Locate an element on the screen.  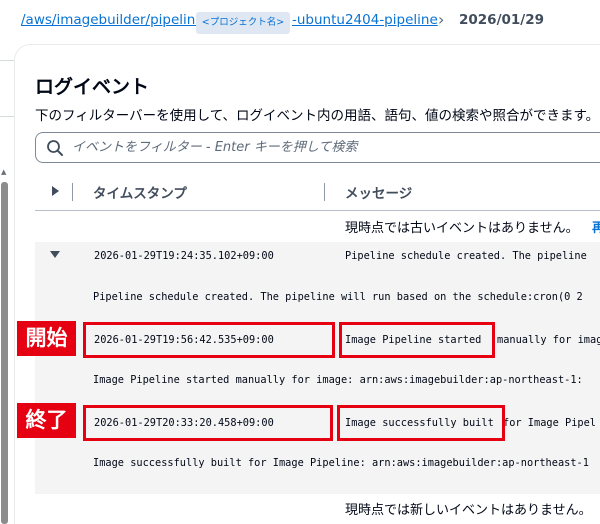
detail-message-end-tail: for Image Pipel is located at coordinates (549, 423).